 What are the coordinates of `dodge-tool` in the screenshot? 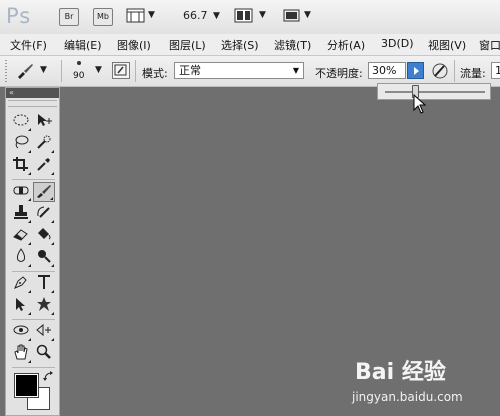 It's located at (44, 258).